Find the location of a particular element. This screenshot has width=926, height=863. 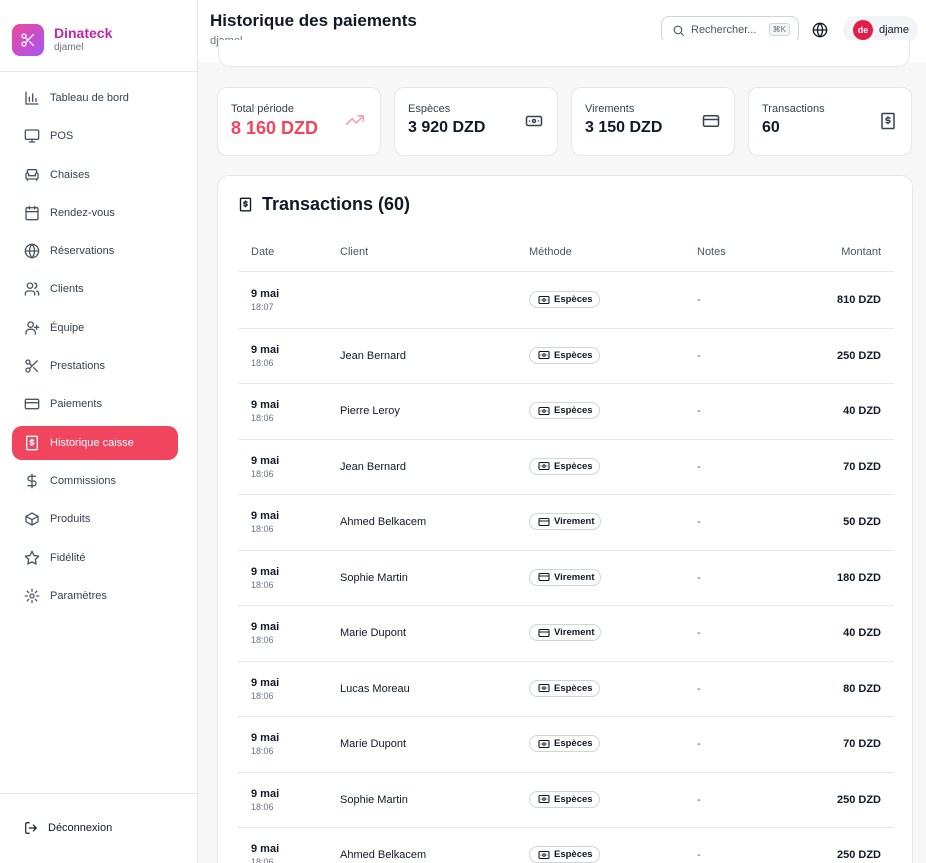

search-shortcut: ⌘K is located at coordinates (779, 29).